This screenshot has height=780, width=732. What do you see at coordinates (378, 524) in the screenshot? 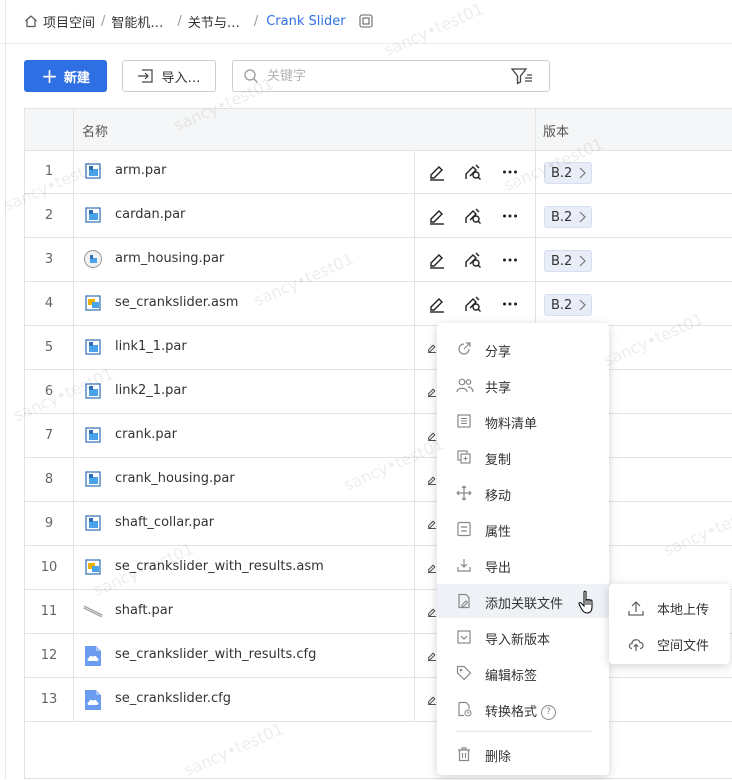
I see `table-row: 9 shaft_collar.par` at bounding box center [378, 524].